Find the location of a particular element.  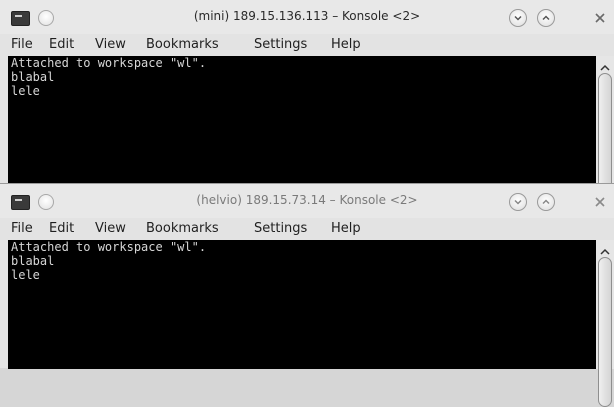

title-bar: (mini) 189.15.136.113 – Konsole <2> is located at coordinates (307, 17).